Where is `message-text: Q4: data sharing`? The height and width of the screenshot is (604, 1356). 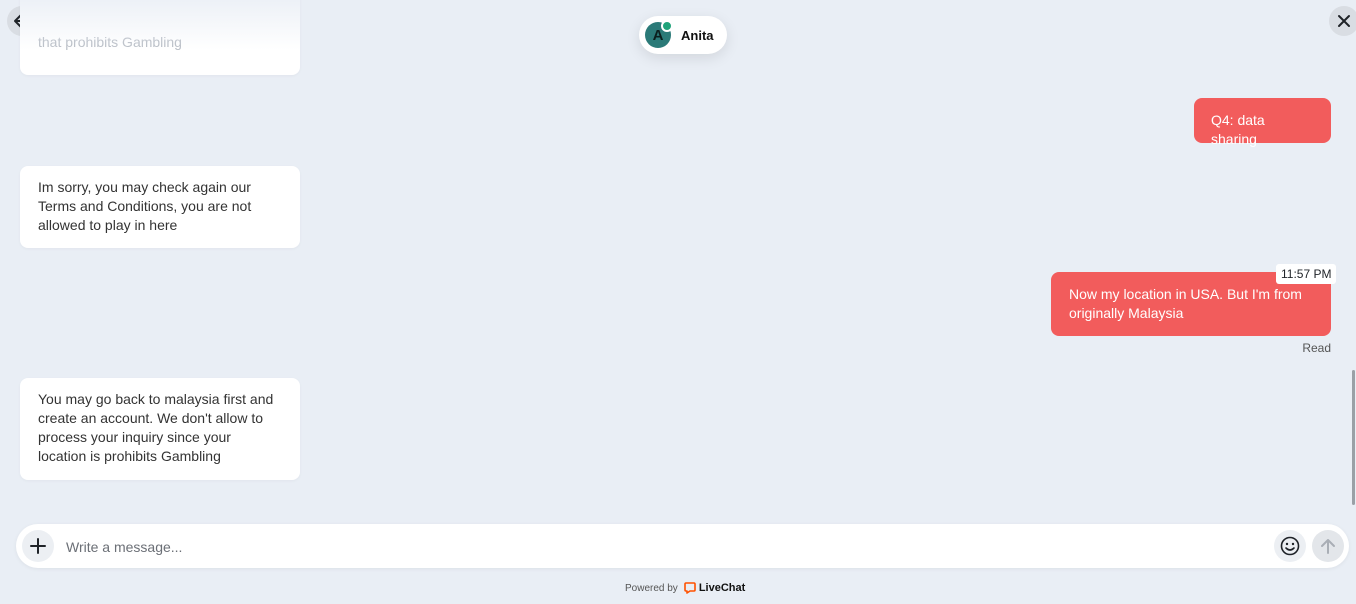 message-text: Q4: data sharing is located at coordinates (1238, 129).